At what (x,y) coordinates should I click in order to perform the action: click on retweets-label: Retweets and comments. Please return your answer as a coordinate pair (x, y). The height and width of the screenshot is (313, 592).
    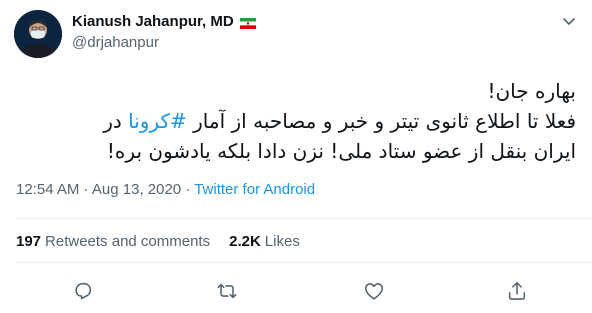
    Looking at the image, I should click on (128, 241).